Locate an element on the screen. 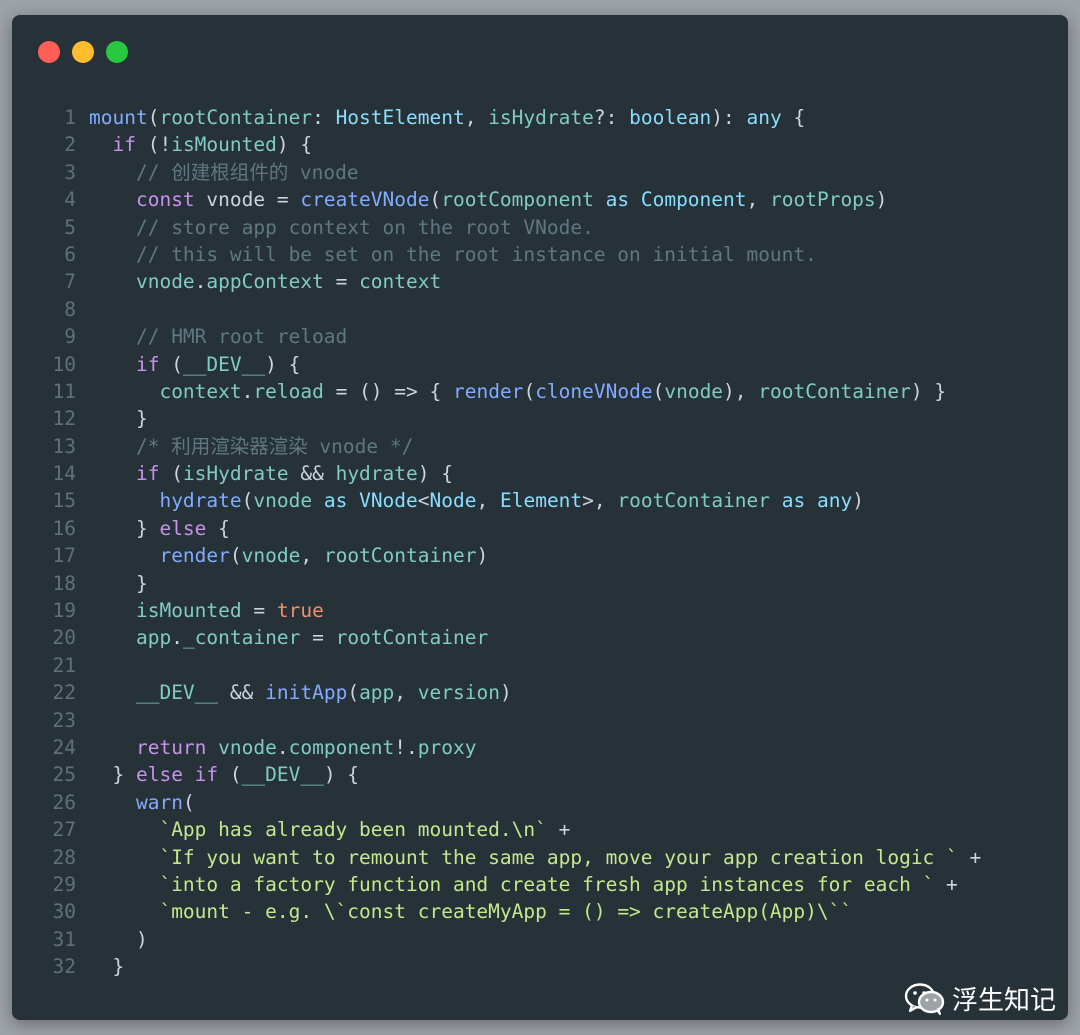  maximize-button is located at coordinates (117, 52).